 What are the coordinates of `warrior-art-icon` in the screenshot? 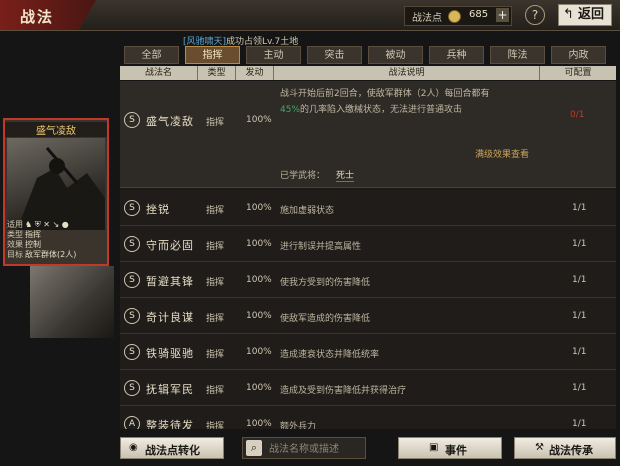 It's located at (61, 188).